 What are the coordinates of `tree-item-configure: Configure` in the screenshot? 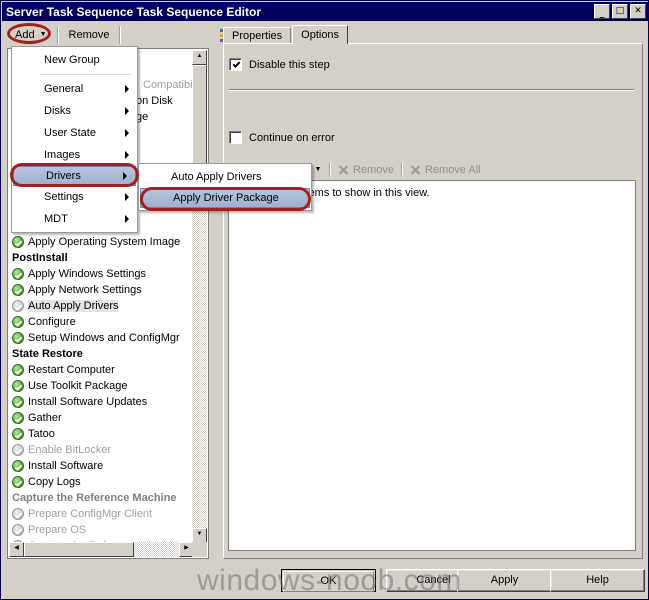 It's located at (100, 322).